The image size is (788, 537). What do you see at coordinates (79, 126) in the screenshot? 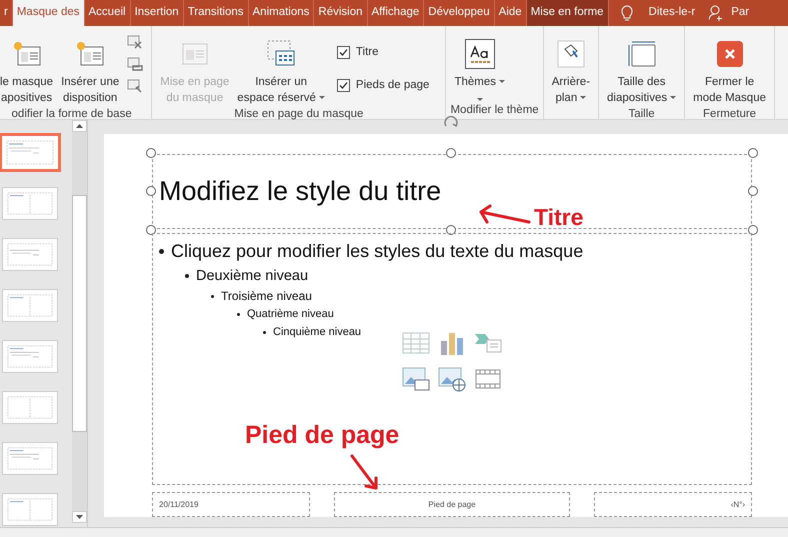
I see `scroll-up-icon` at bounding box center [79, 126].